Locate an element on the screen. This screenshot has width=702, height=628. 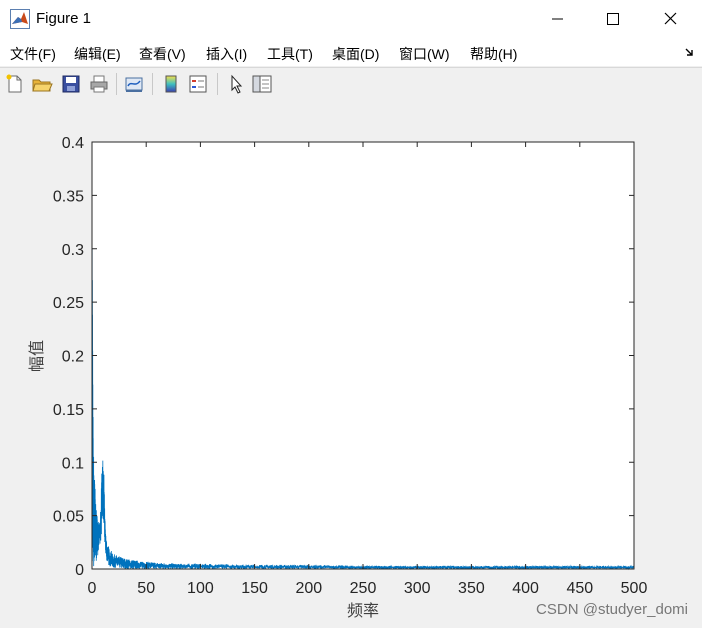
menu-desktop: 桌面(D) is located at coordinates (355, 54).